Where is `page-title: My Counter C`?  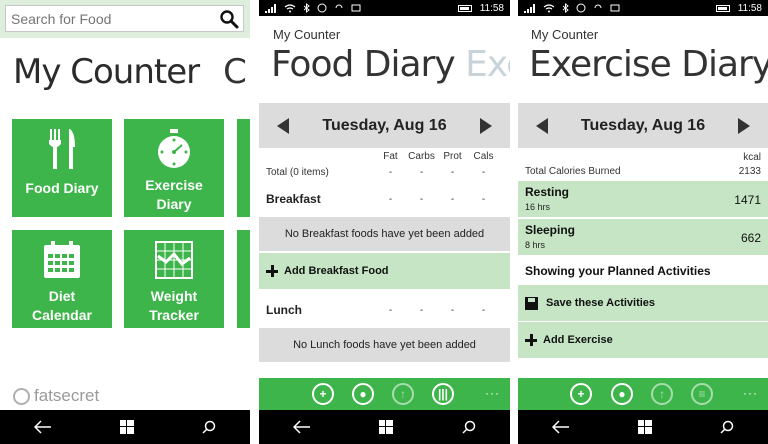
page-title: My Counter C is located at coordinates (130, 72).